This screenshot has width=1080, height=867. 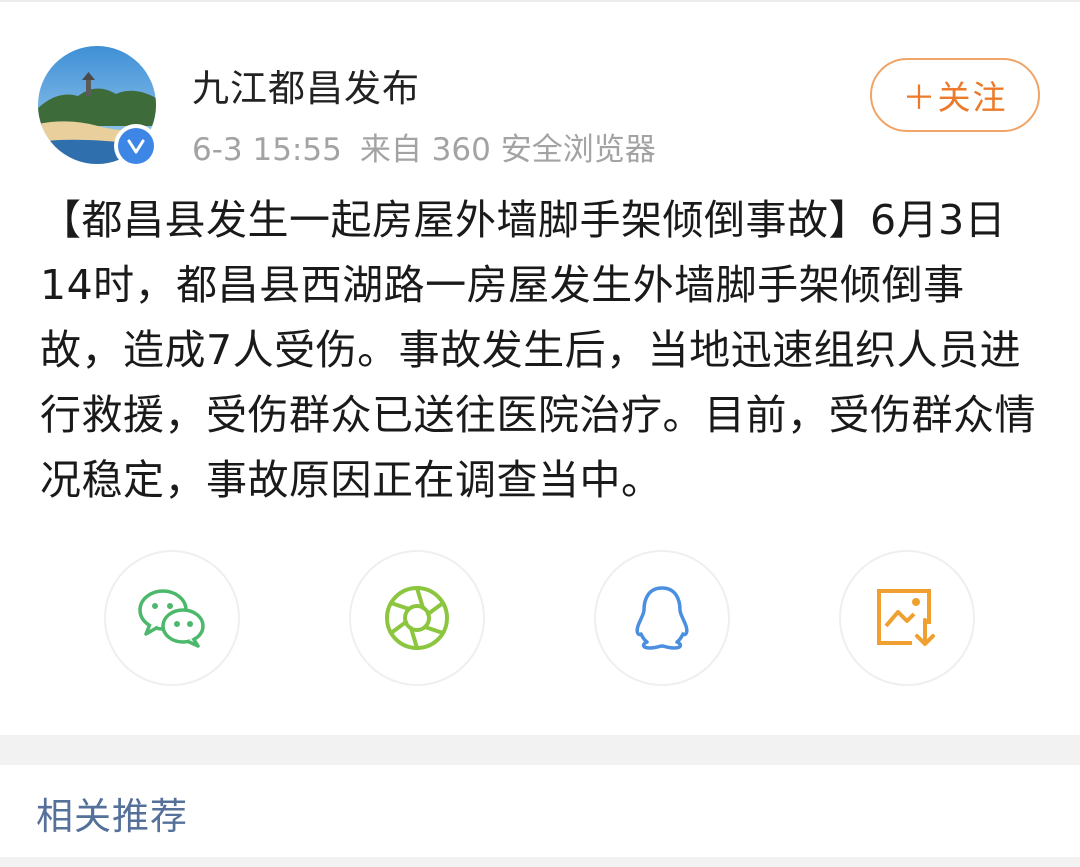 I want to click on share-qq-button, so click(x=662, y=618).